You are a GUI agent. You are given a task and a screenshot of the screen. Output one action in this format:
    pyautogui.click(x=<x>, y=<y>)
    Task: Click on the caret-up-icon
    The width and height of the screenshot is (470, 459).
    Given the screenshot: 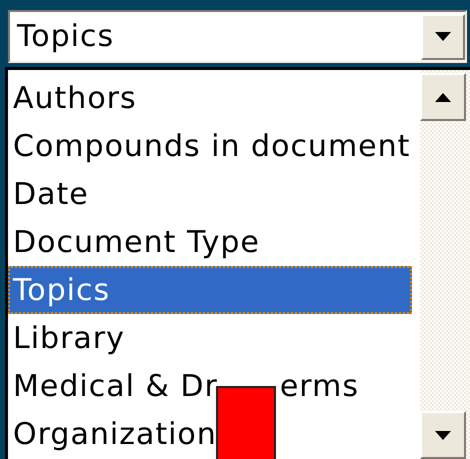 What is the action you would take?
    pyautogui.click(x=443, y=97)
    